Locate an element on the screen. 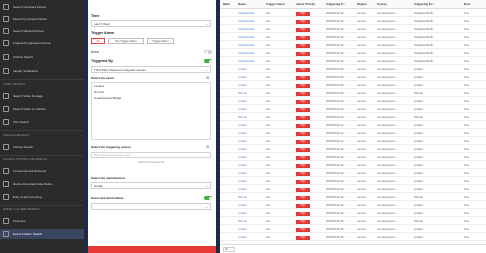  source-search-input: Enter third-party resource name is located at coordinates (151, 155).